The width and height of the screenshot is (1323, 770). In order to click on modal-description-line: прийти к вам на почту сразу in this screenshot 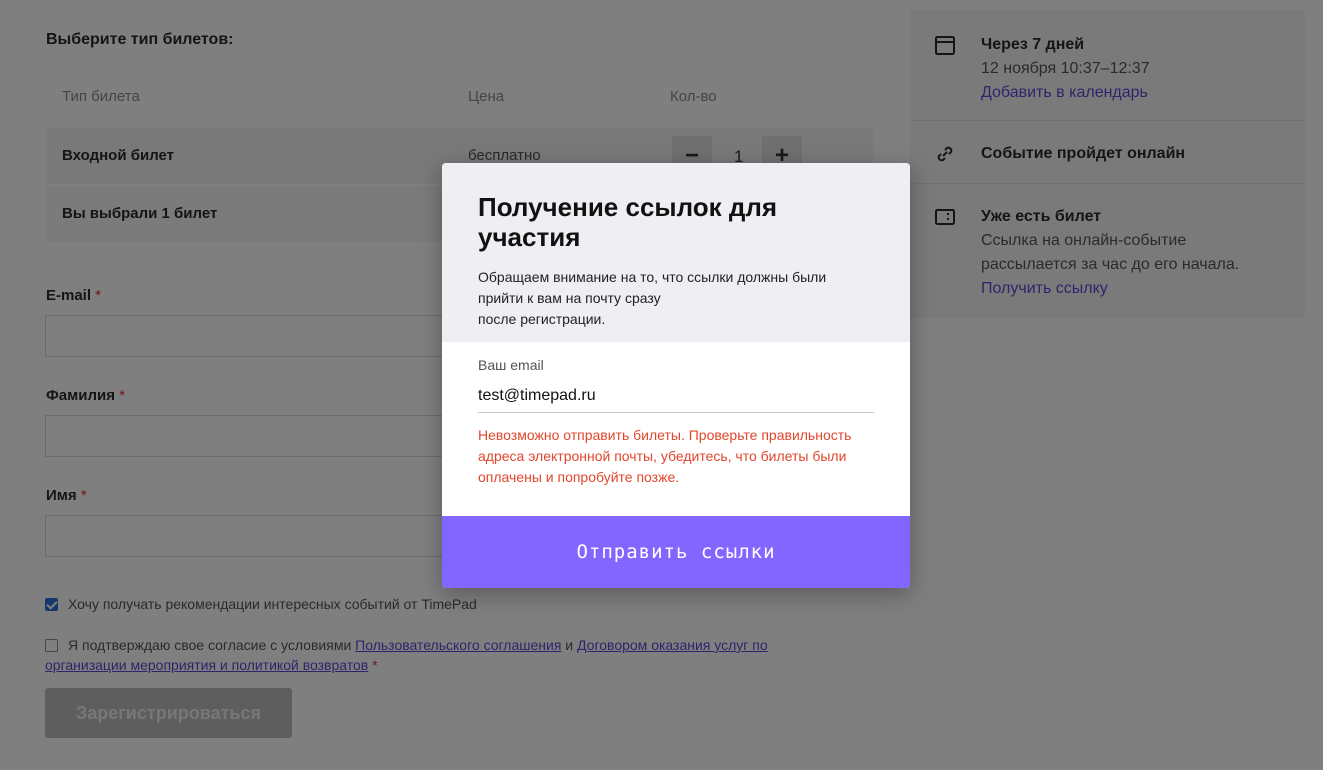, I will do `click(569, 298)`.